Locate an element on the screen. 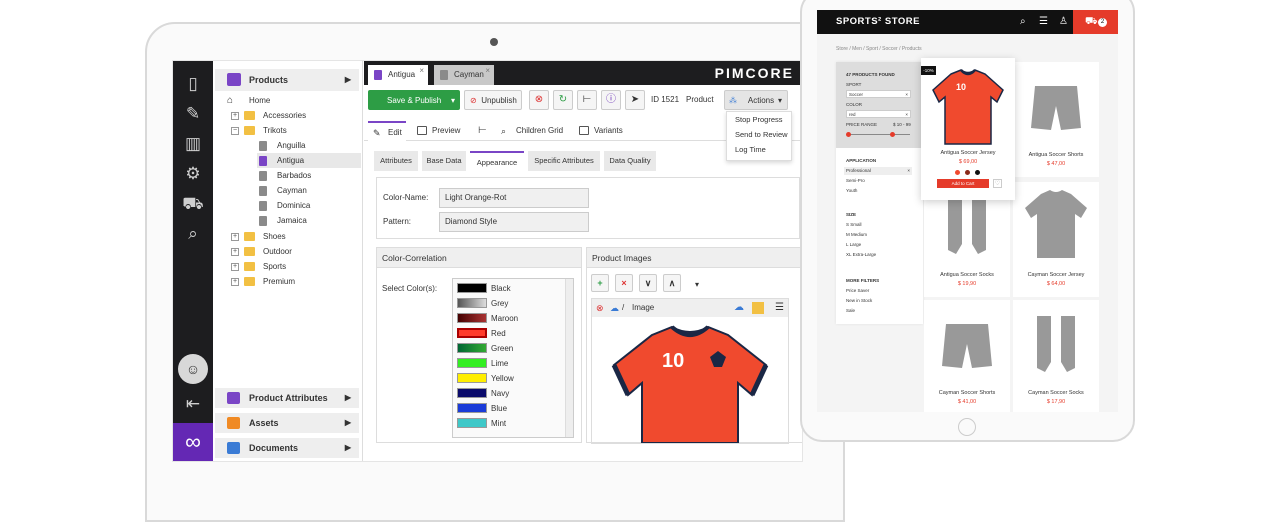 The image size is (1280, 522). store-logo: SPORTS² STORE is located at coordinates (878, 22).